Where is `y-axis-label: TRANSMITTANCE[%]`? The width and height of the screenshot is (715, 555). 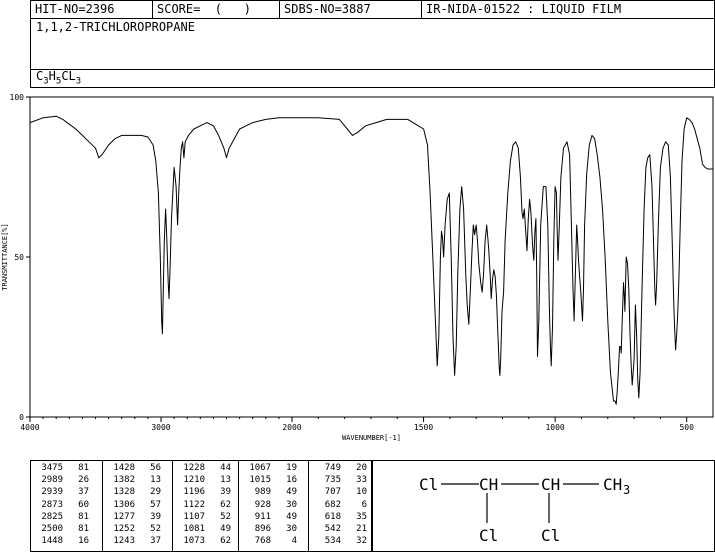 y-axis-label: TRANSMITTANCE[%] is located at coordinates (5, 256).